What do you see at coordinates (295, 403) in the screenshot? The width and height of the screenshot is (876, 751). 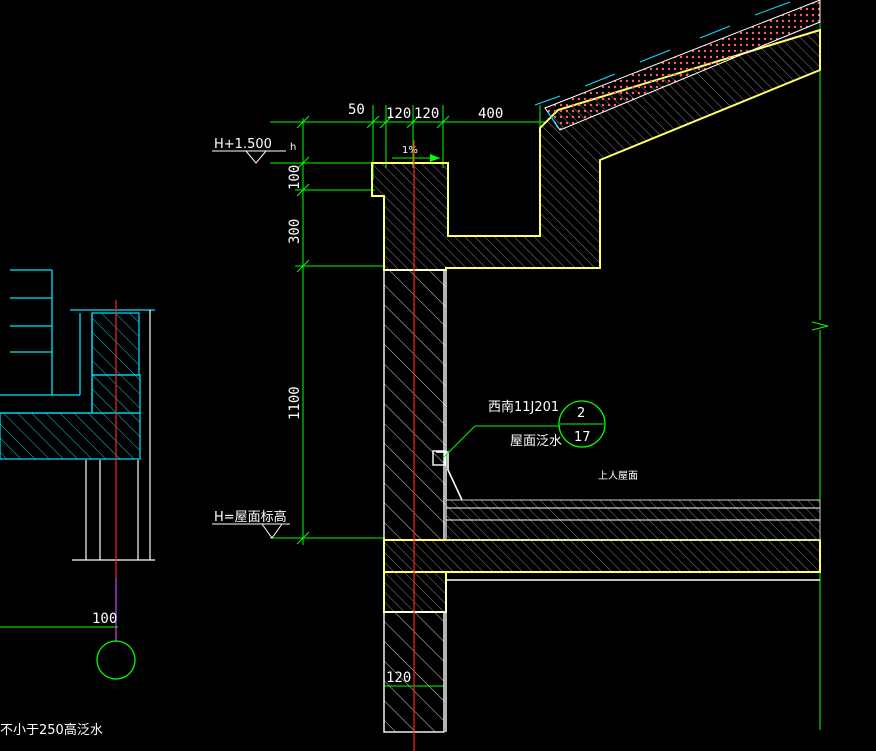 I see `dimension-label-1100: 1100` at bounding box center [295, 403].